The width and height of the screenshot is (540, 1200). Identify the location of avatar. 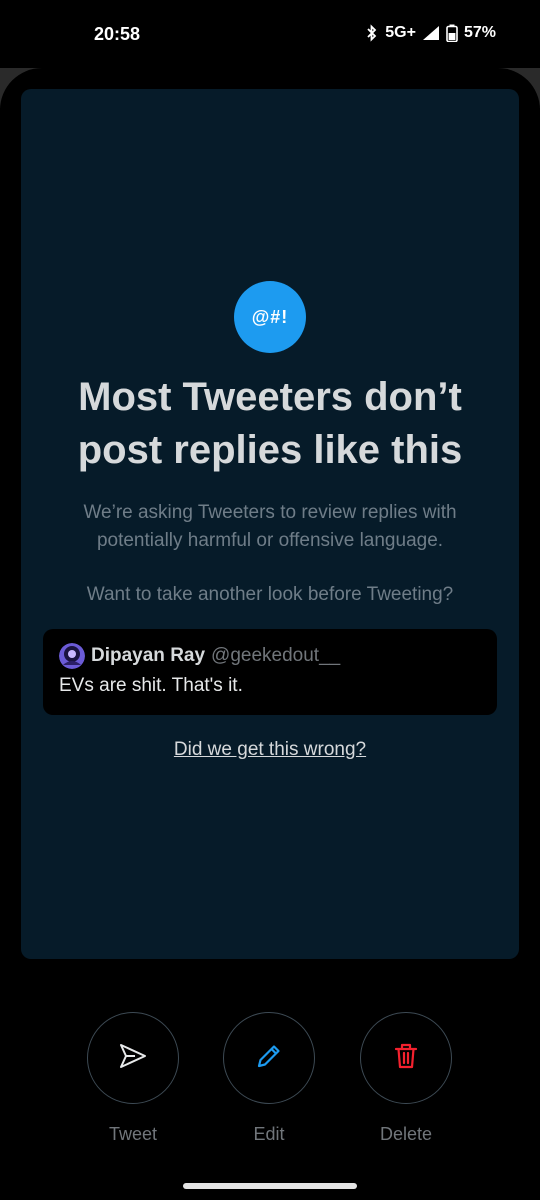
(72, 656).